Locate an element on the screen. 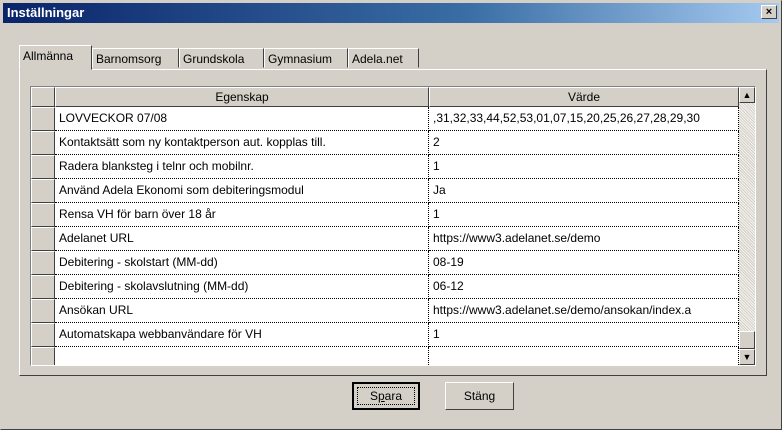 The height and width of the screenshot is (430, 782). table-row is located at coordinates (385, 356).